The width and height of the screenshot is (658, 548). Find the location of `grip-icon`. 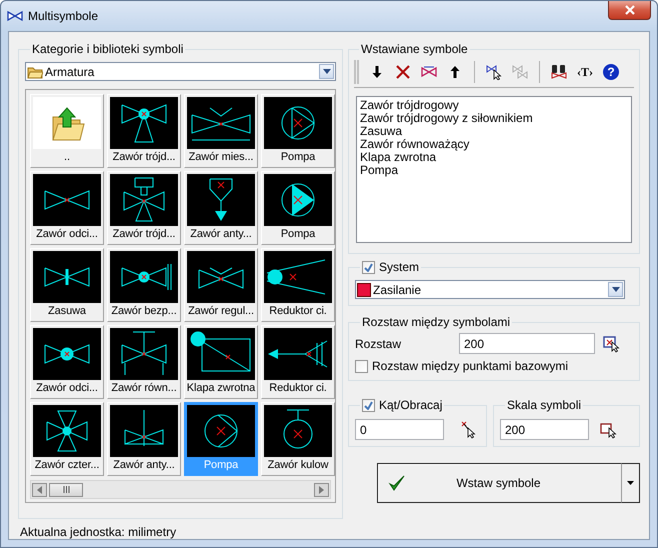

grip-icon is located at coordinates (66, 489).